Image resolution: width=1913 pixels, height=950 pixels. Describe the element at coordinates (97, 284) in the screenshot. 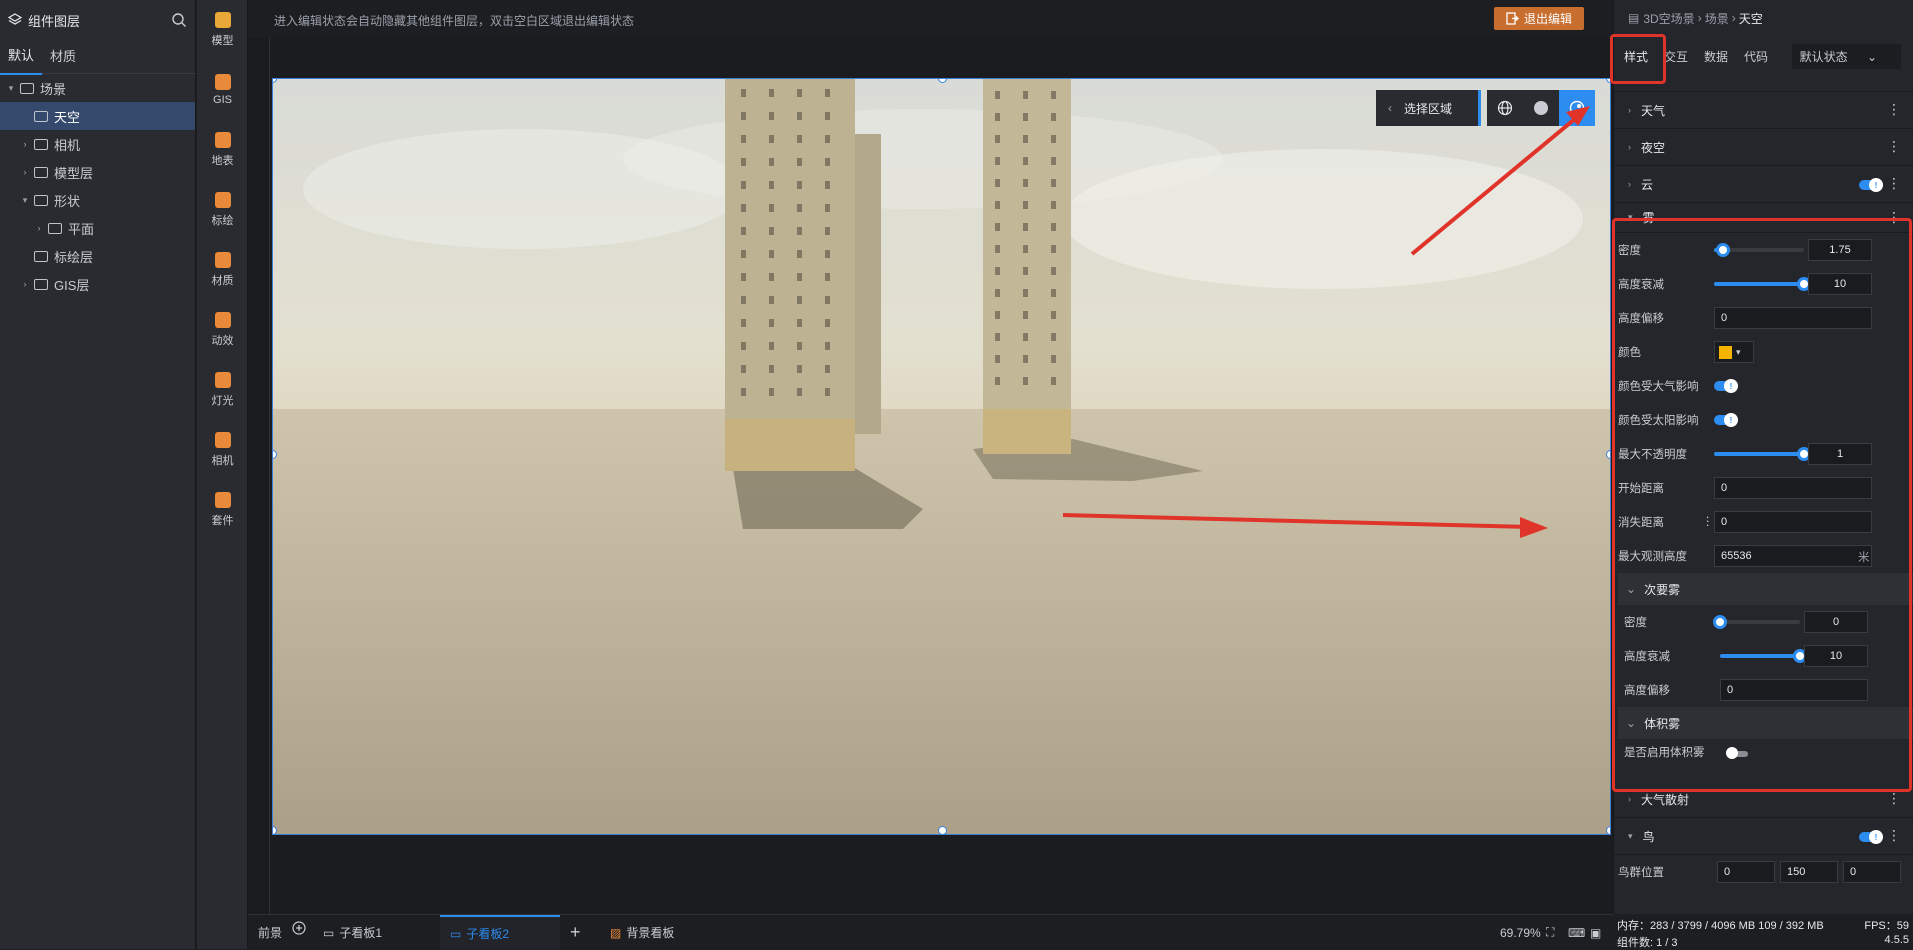

I see `tree-node: › GIS层` at that location.